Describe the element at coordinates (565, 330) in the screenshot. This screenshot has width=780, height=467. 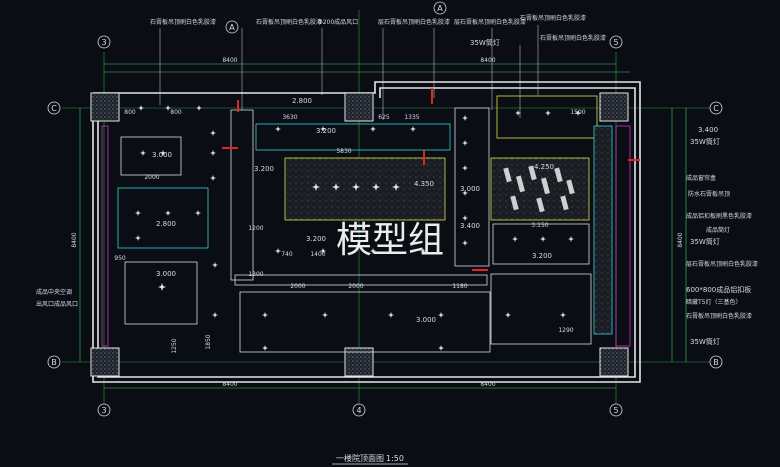
I see `dim-1290: 1290` at that location.